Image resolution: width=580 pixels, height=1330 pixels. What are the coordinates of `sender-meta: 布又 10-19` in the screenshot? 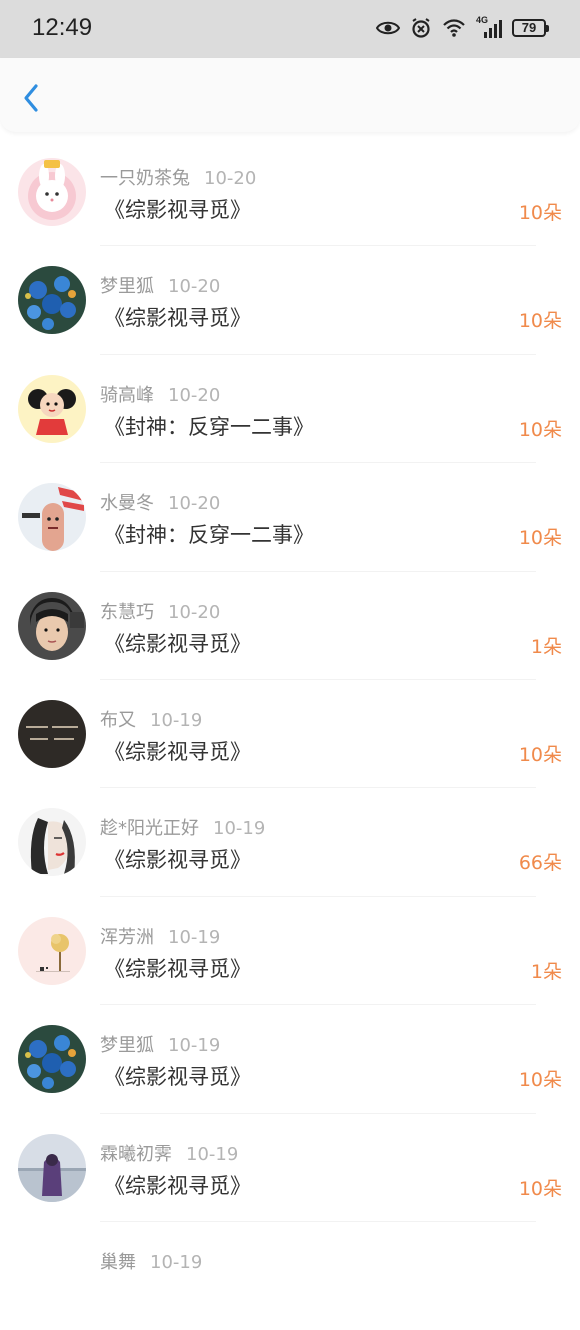 It's located at (151, 719).